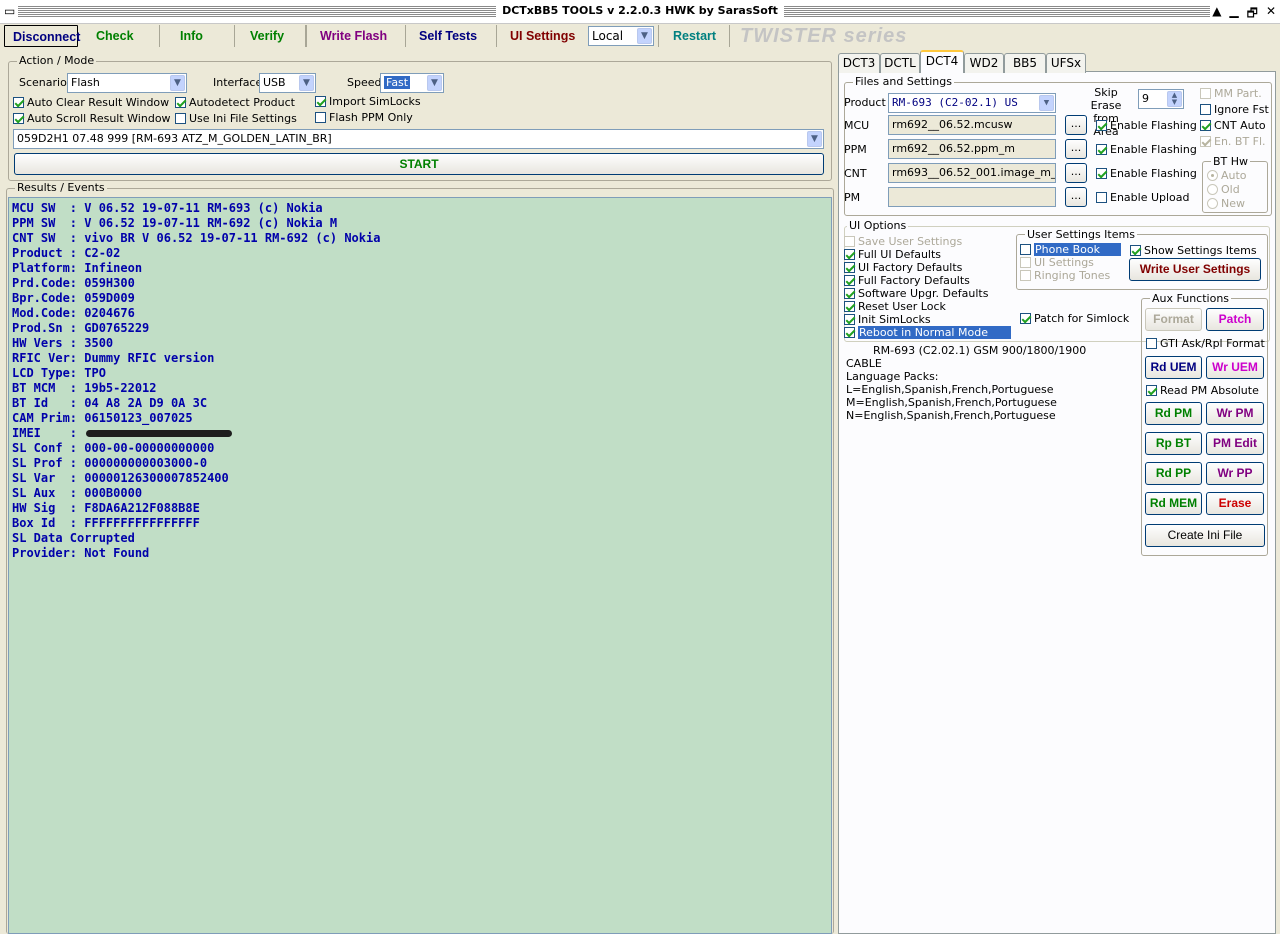  What do you see at coordinates (1173, 443) in the screenshot?
I see `rp-bt-button: Rp BT` at bounding box center [1173, 443].